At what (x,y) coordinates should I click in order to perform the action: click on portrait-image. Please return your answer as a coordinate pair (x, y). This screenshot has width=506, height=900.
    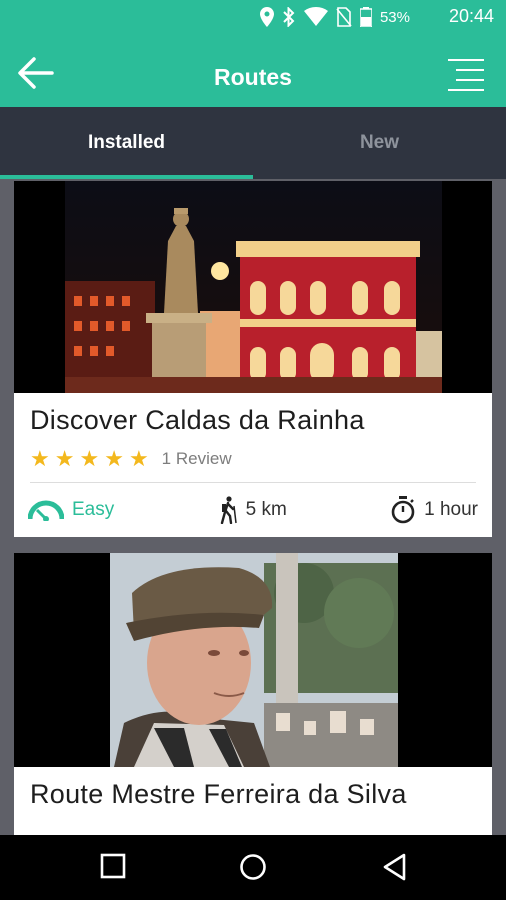
    Looking at the image, I should click on (254, 660).